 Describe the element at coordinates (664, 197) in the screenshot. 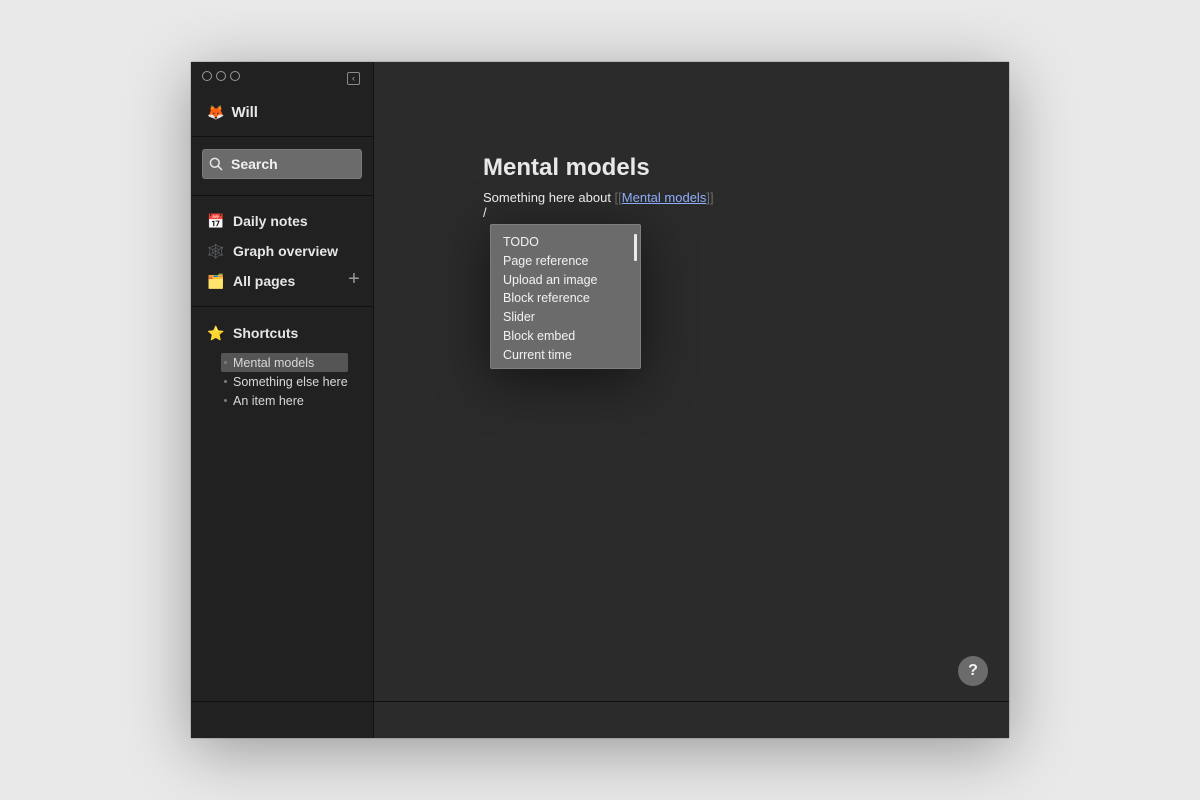

I see `page-reference-link: Mental models` at that location.